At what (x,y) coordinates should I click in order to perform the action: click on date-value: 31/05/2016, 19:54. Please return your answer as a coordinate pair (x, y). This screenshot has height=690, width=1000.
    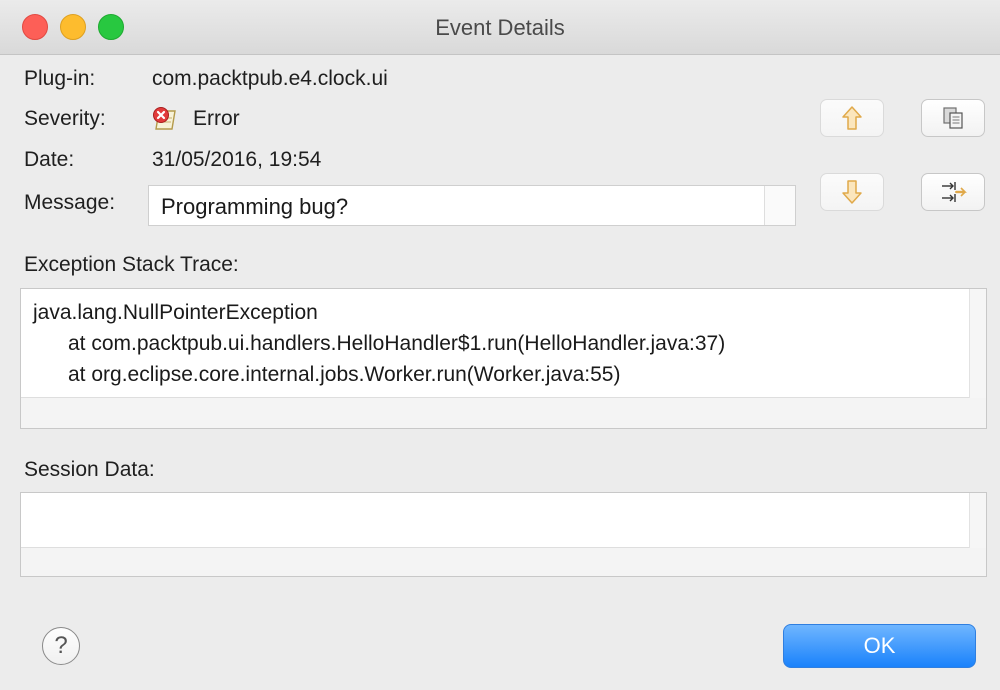
    Looking at the image, I should click on (237, 159).